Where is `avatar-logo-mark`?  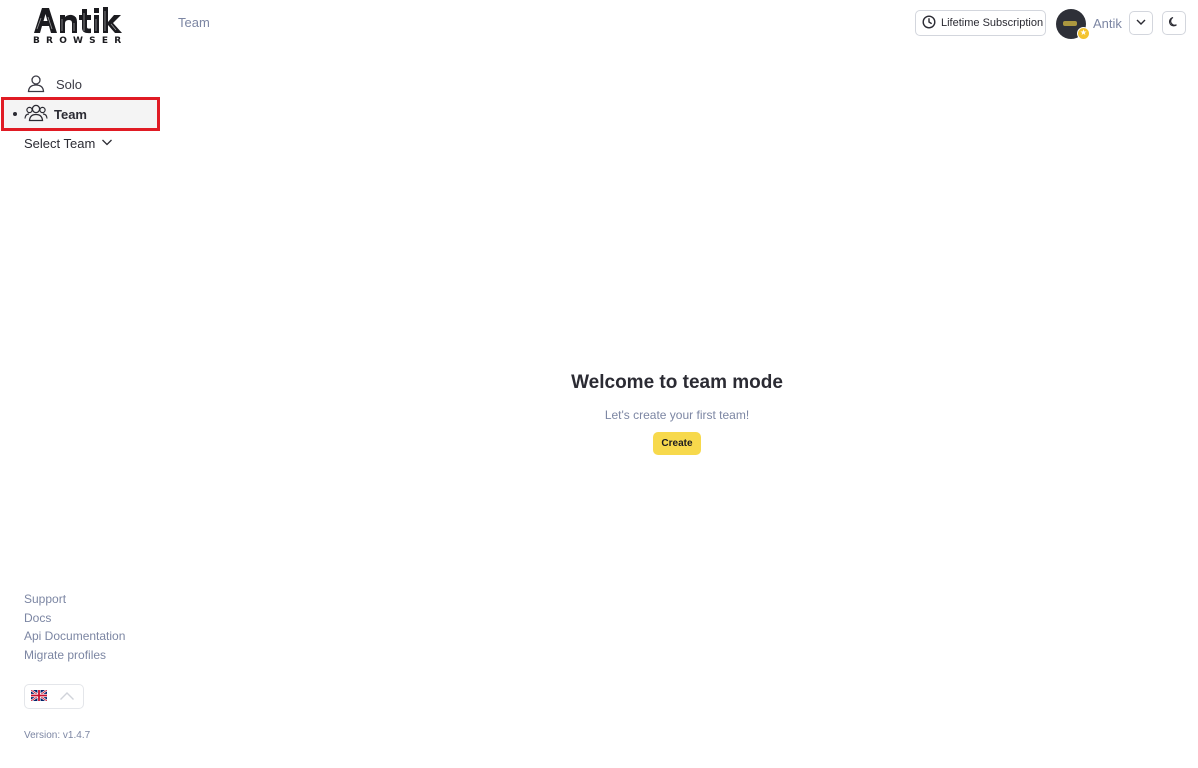
avatar-logo-mark is located at coordinates (1070, 23).